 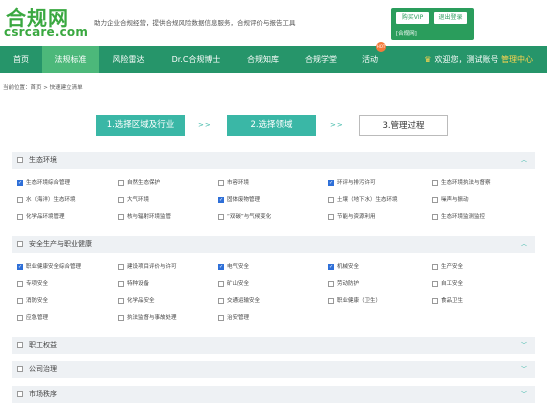 What do you see at coordinates (466, 59) in the screenshot?
I see `welcome-text: 欢迎您，测试账号` at bounding box center [466, 59].